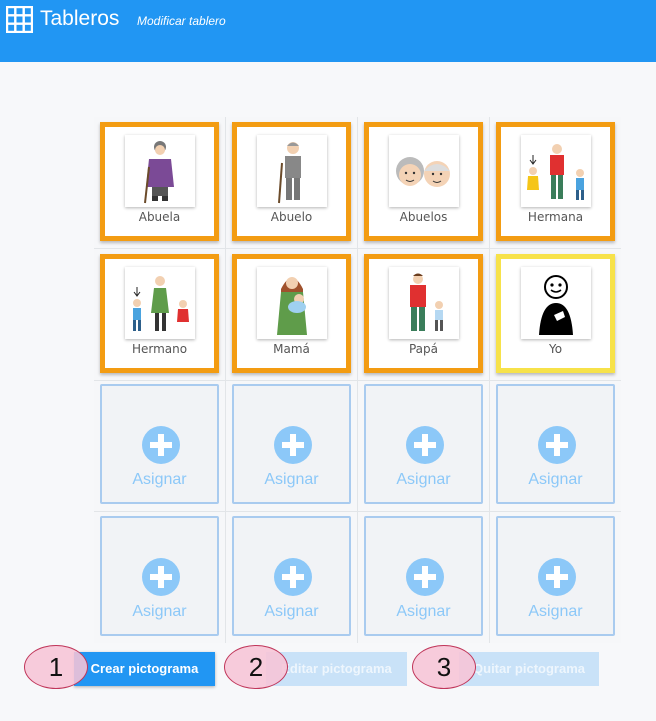 The width and height of the screenshot is (656, 721). Describe the element at coordinates (160, 171) in the screenshot. I see `grandmother-icon` at that location.